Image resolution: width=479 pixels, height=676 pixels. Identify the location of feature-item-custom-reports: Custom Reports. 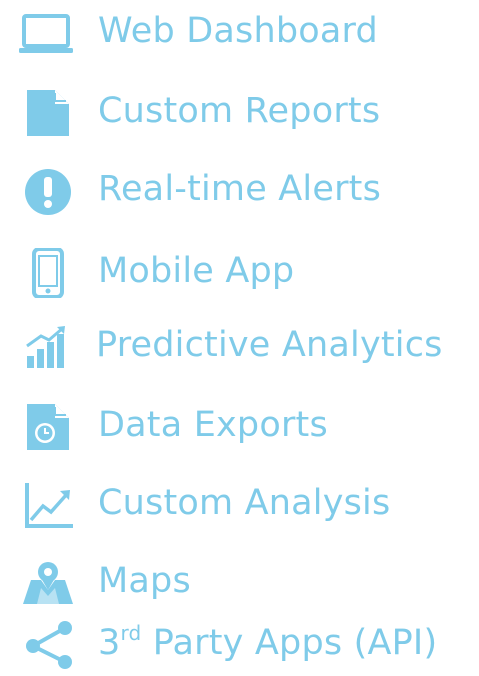
(239, 112).